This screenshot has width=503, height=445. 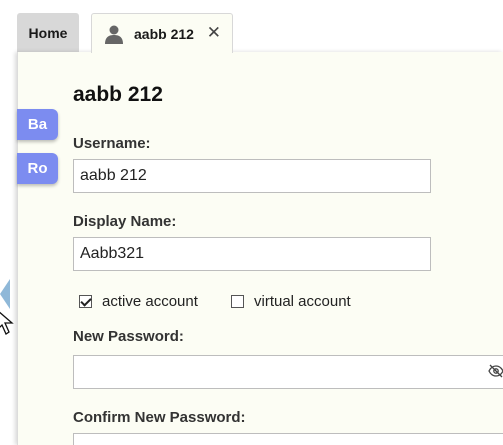 I want to click on new-password-field, so click(x=288, y=372).